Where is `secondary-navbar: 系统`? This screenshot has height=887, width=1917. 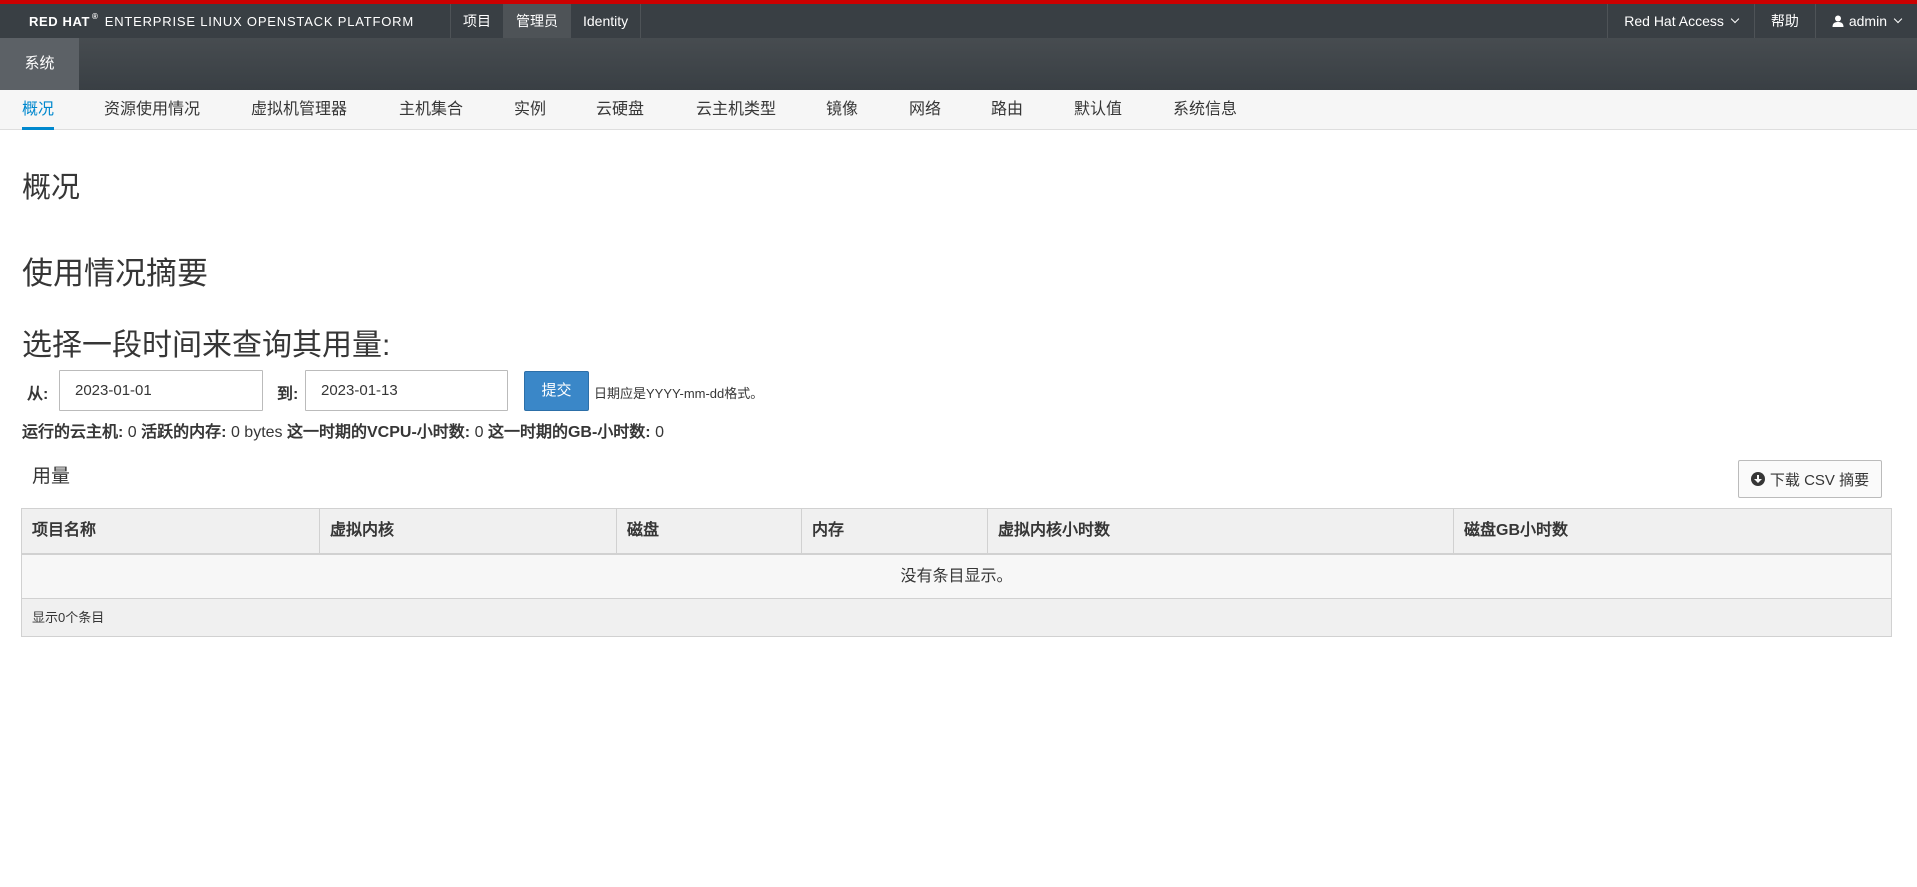
secondary-navbar: 系统 is located at coordinates (958, 64).